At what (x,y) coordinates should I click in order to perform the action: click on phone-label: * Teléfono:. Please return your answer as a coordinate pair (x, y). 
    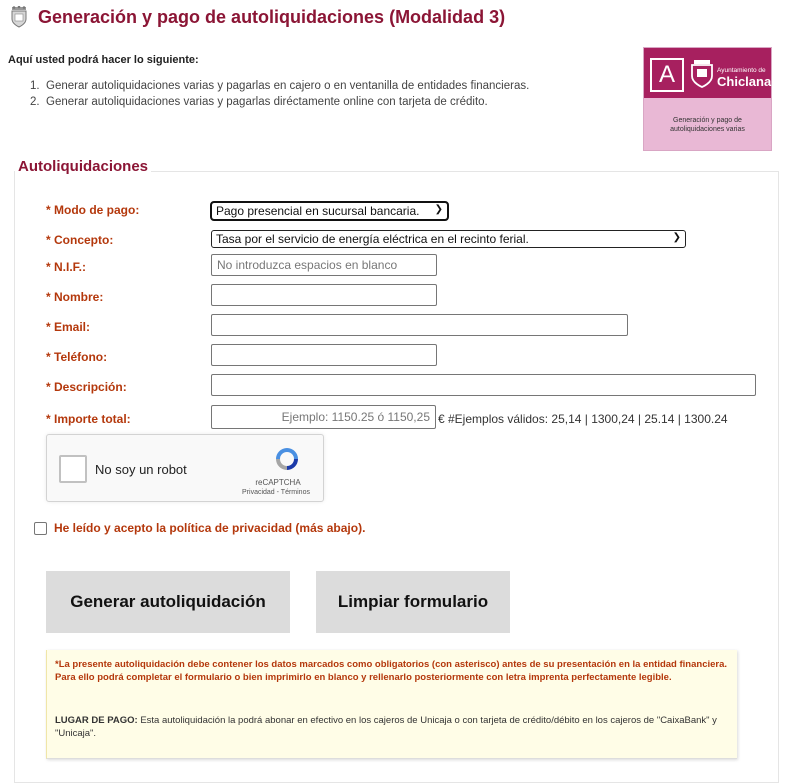
    Looking at the image, I should click on (77, 357).